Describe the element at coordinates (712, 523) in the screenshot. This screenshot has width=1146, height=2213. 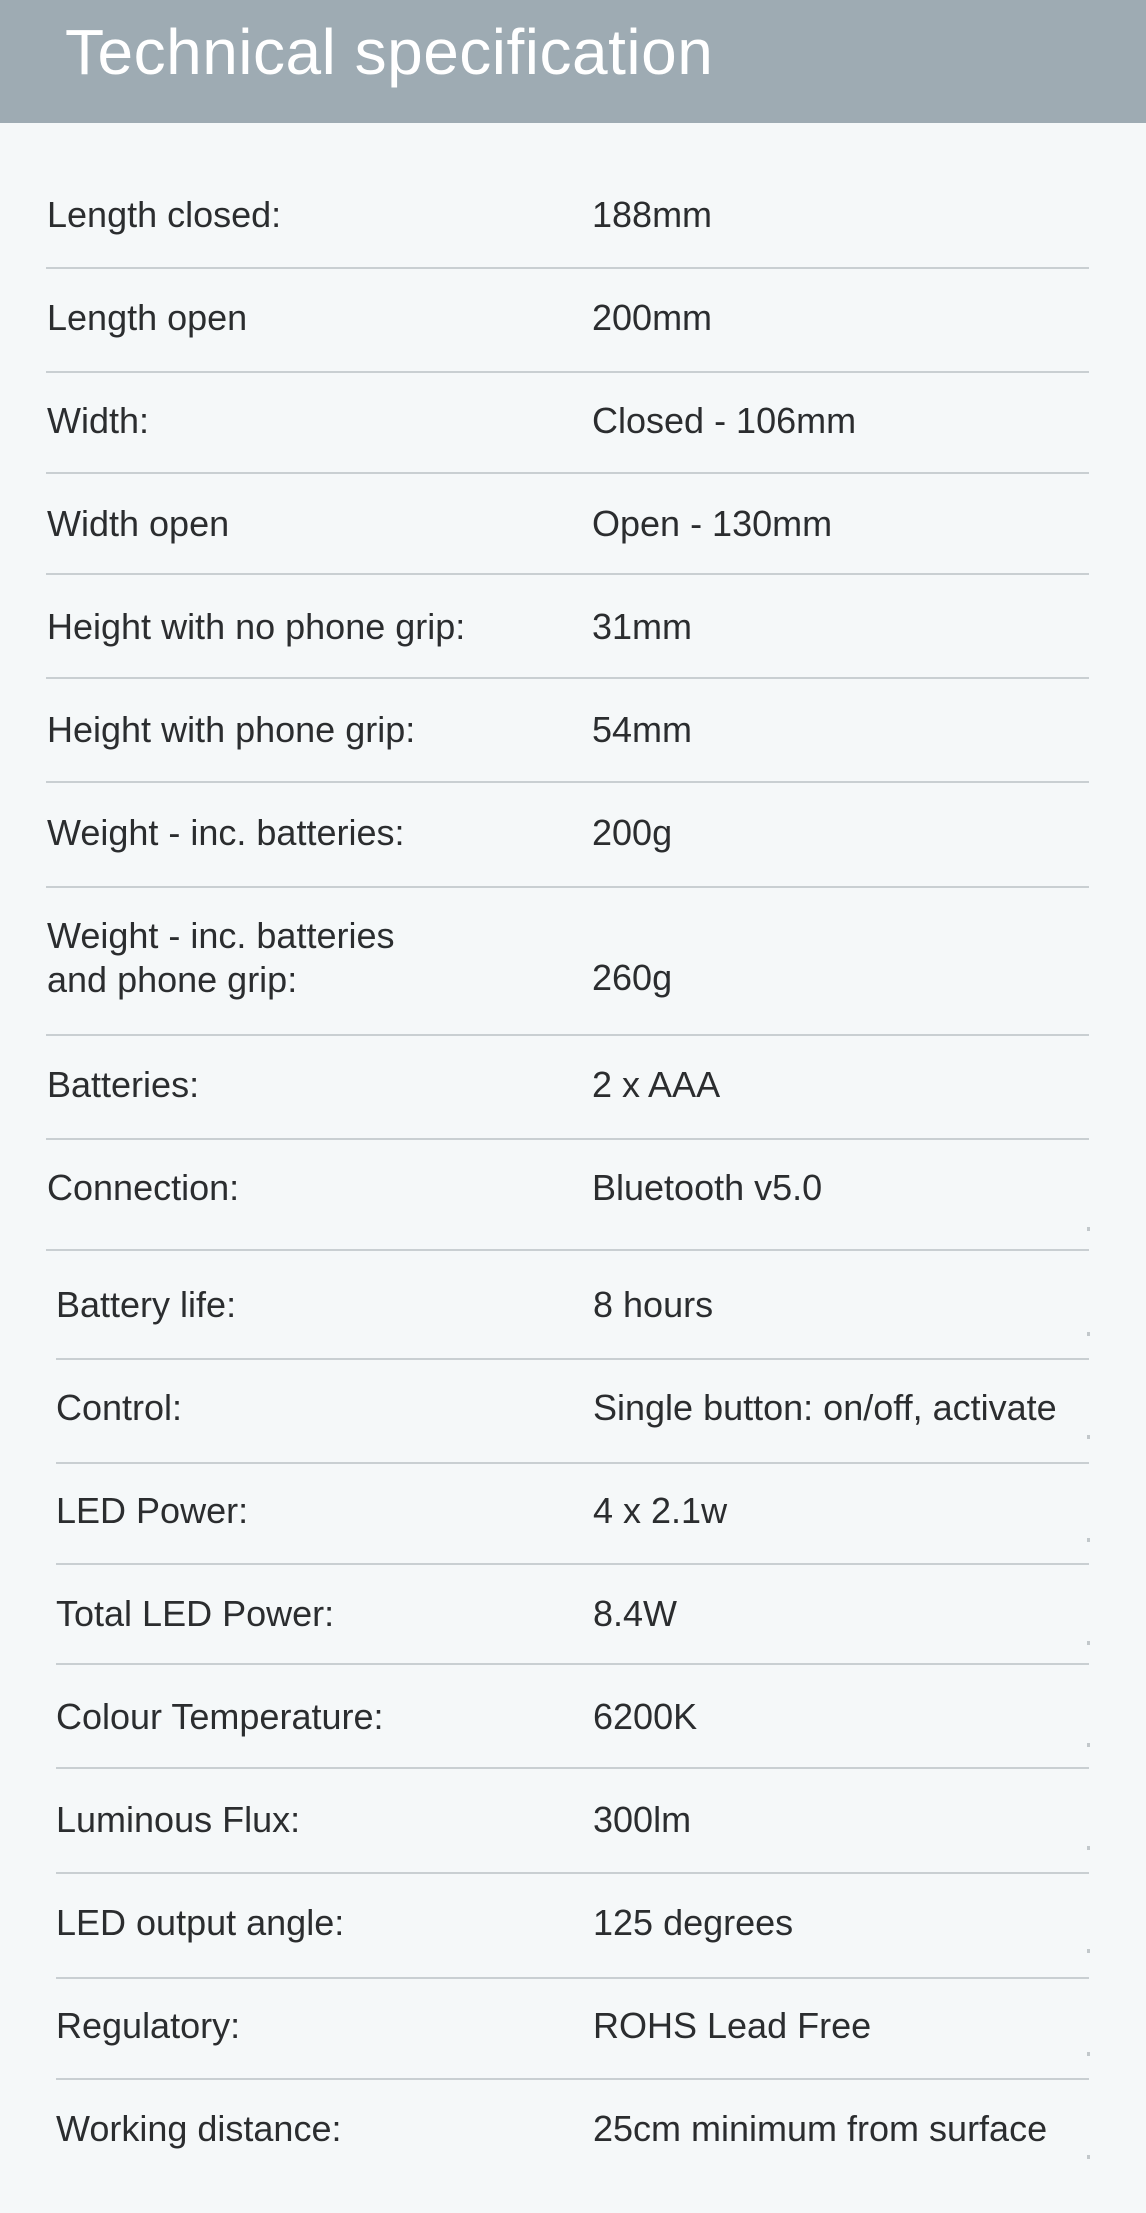
I see `spec-value: Open - 130mm` at that location.